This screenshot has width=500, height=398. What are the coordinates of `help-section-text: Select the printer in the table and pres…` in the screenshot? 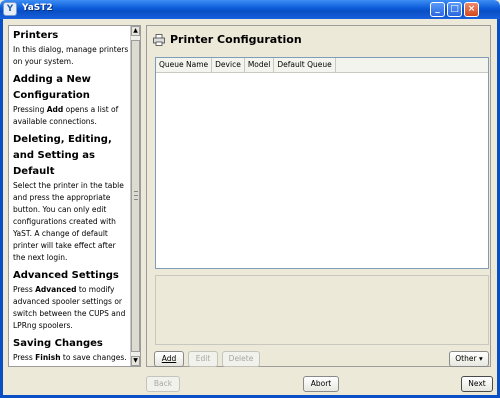 It's located at (68, 221).